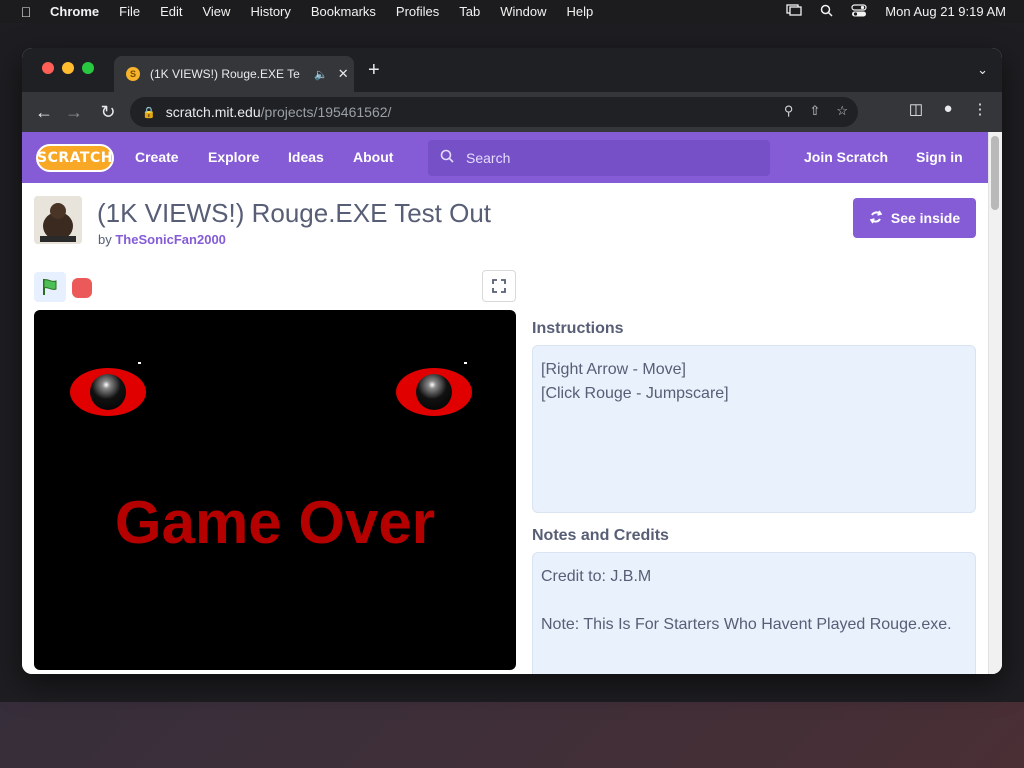  I want to click on instructions-heading: Instructions, so click(578, 328).